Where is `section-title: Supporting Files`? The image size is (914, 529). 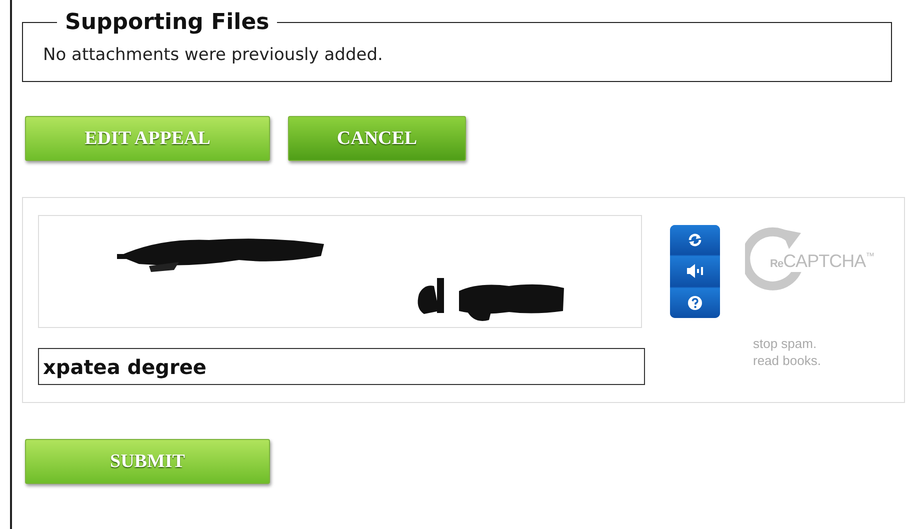 section-title: Supporting Files is located at coordinates (167, 22).